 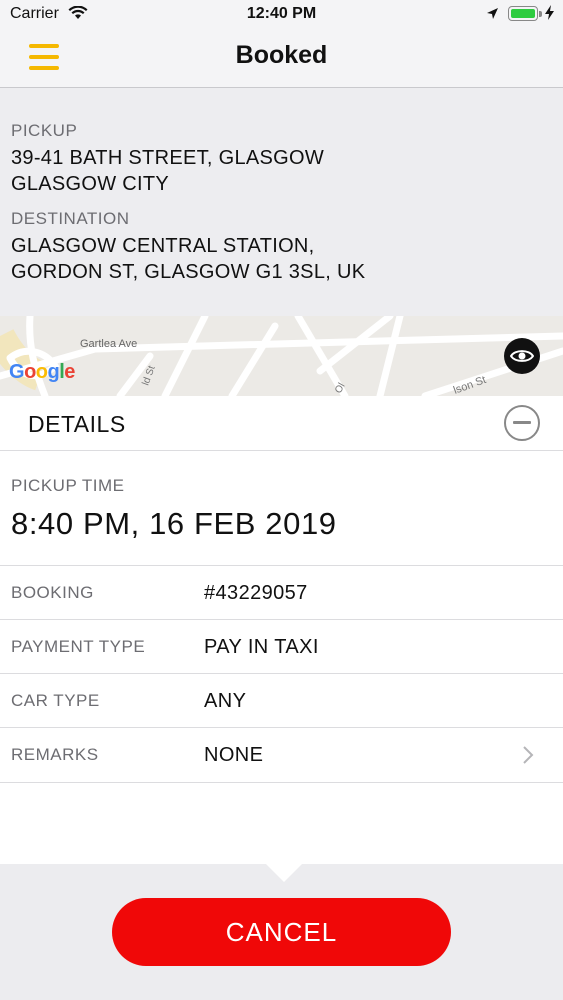 I want to click on toggle-map-button, so click(x=522, y=356).